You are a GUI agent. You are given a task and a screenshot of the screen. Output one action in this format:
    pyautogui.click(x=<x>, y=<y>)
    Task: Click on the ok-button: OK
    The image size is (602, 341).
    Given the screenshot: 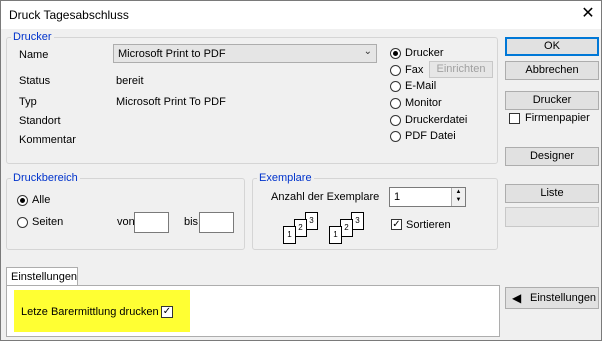 What is the action you would take?
    pyautogui.click(x=552, y=46)
    